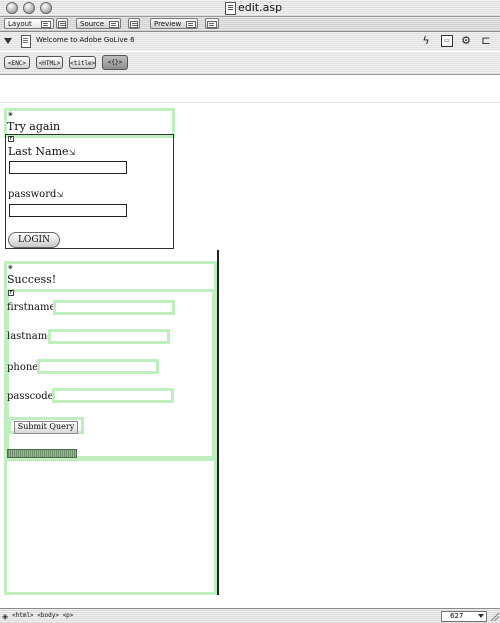  Describe the element at coordinates (34, 126) in the screenshot. I see `try-again-heading: Try again` at that location.